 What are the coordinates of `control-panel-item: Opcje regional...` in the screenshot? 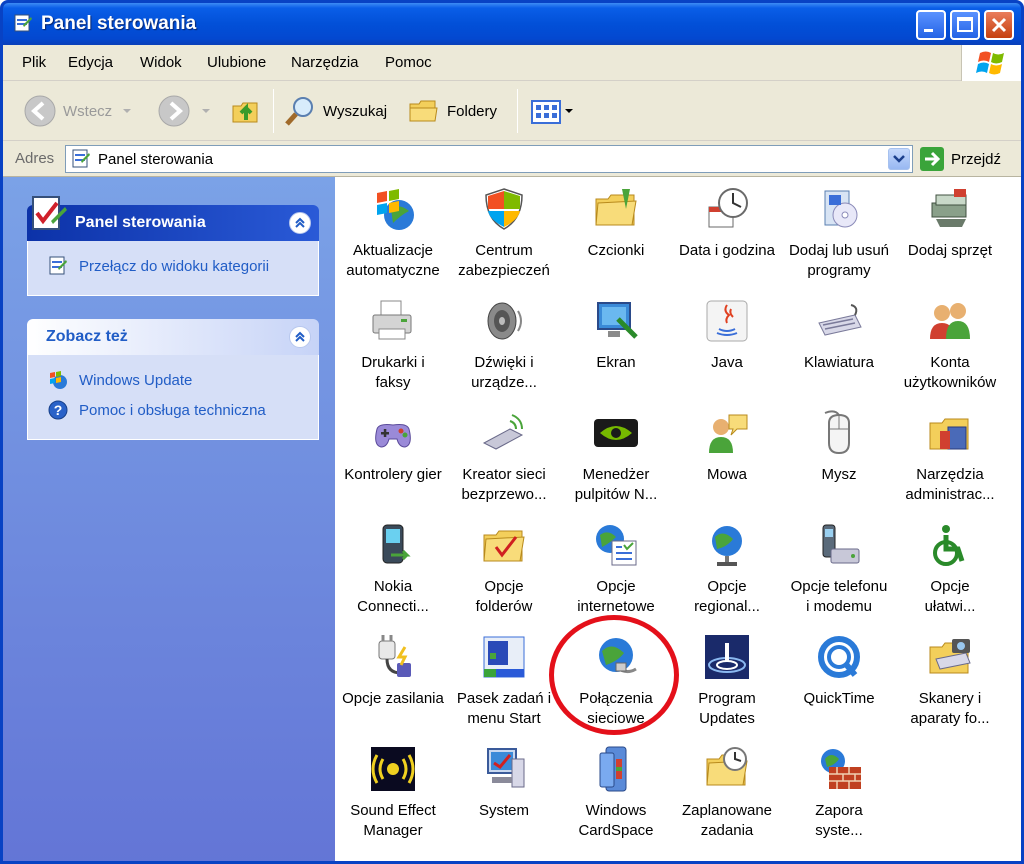 It's located at (727, 573).